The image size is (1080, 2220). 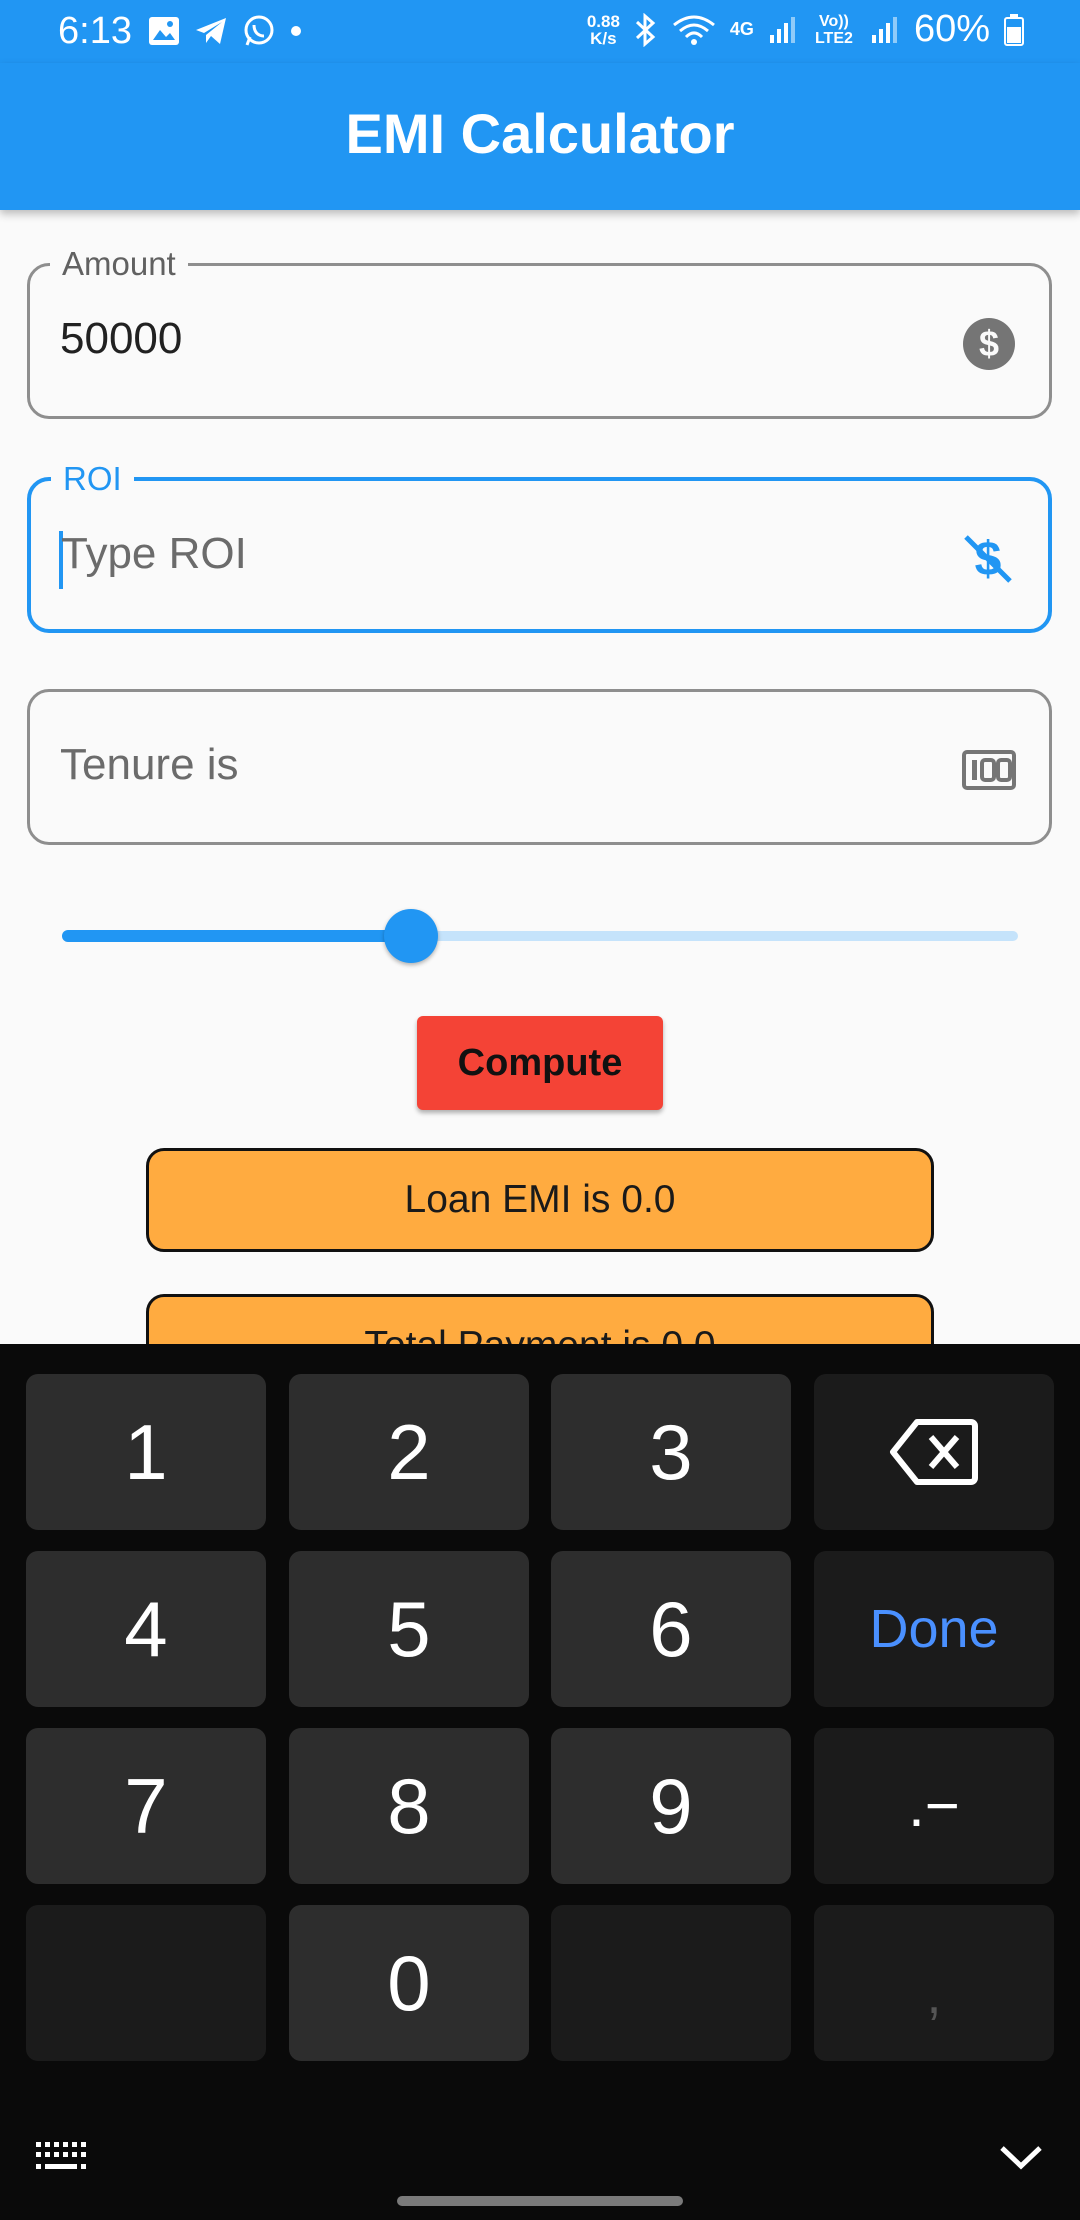 What do you see at coordinates (409, 1983) in the screenshot?
I see `key-0: 0` at bounding box center [409, 1983].